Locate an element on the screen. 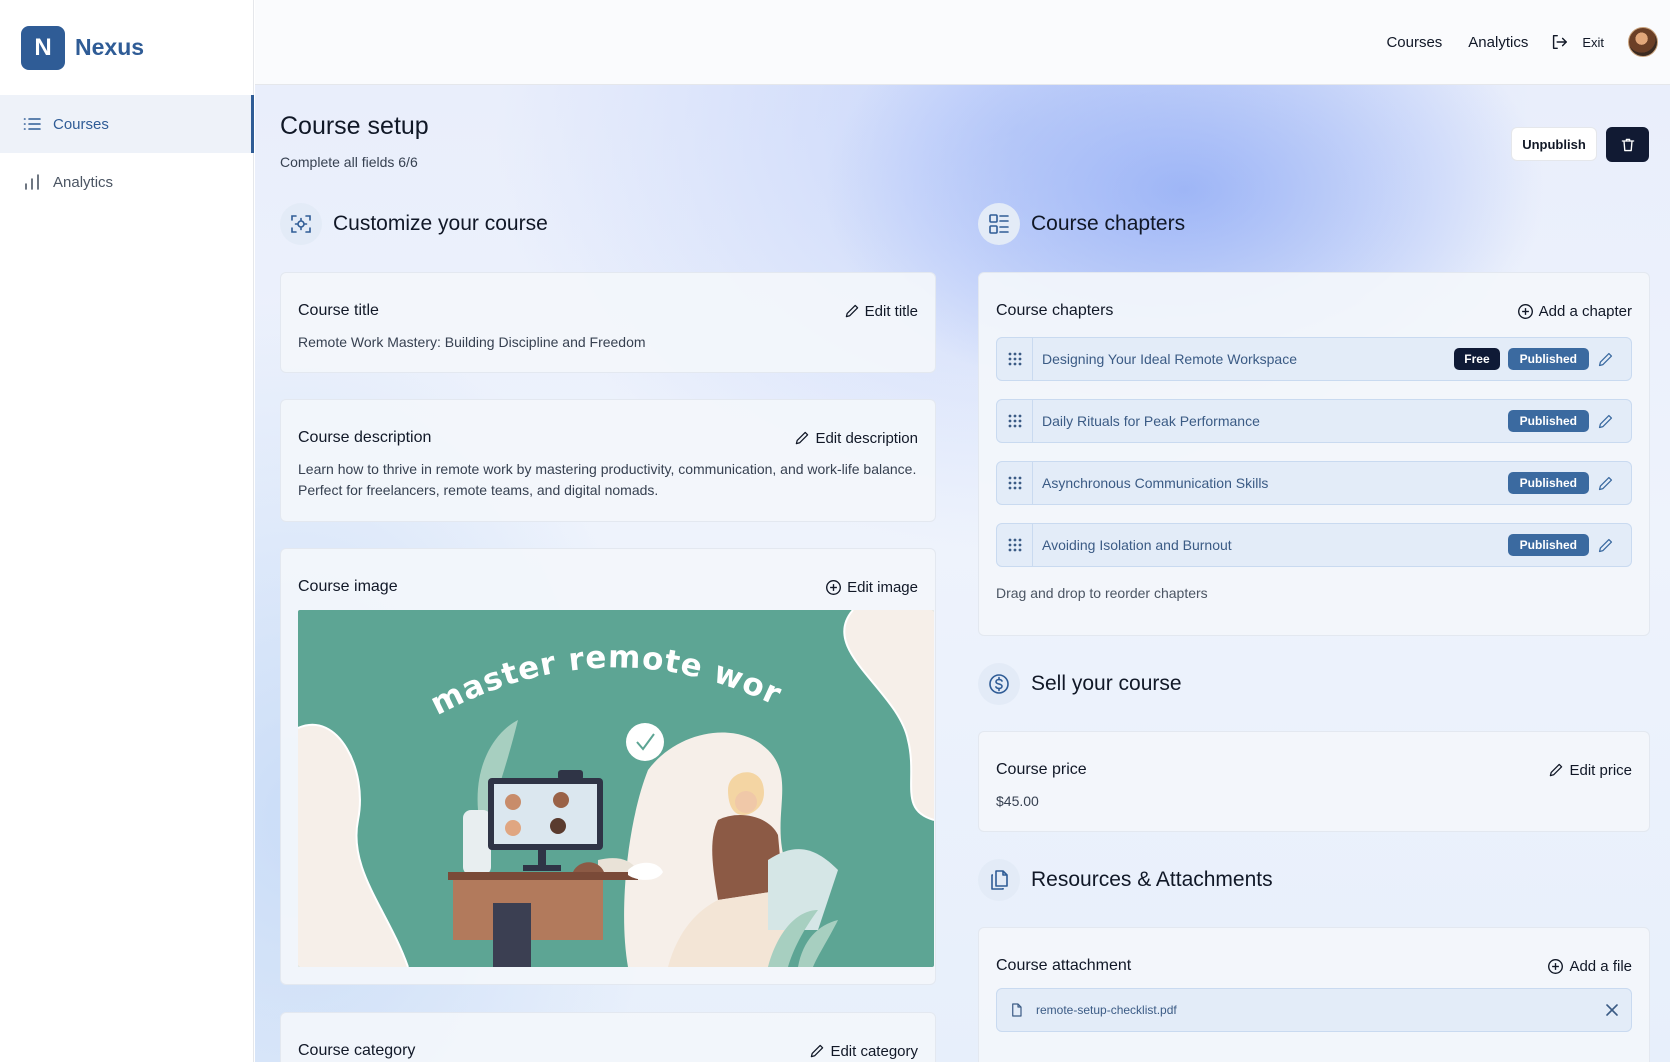 This screenshot has width=1670, height=1062. customize-icon is located at coordinates (301, 224).